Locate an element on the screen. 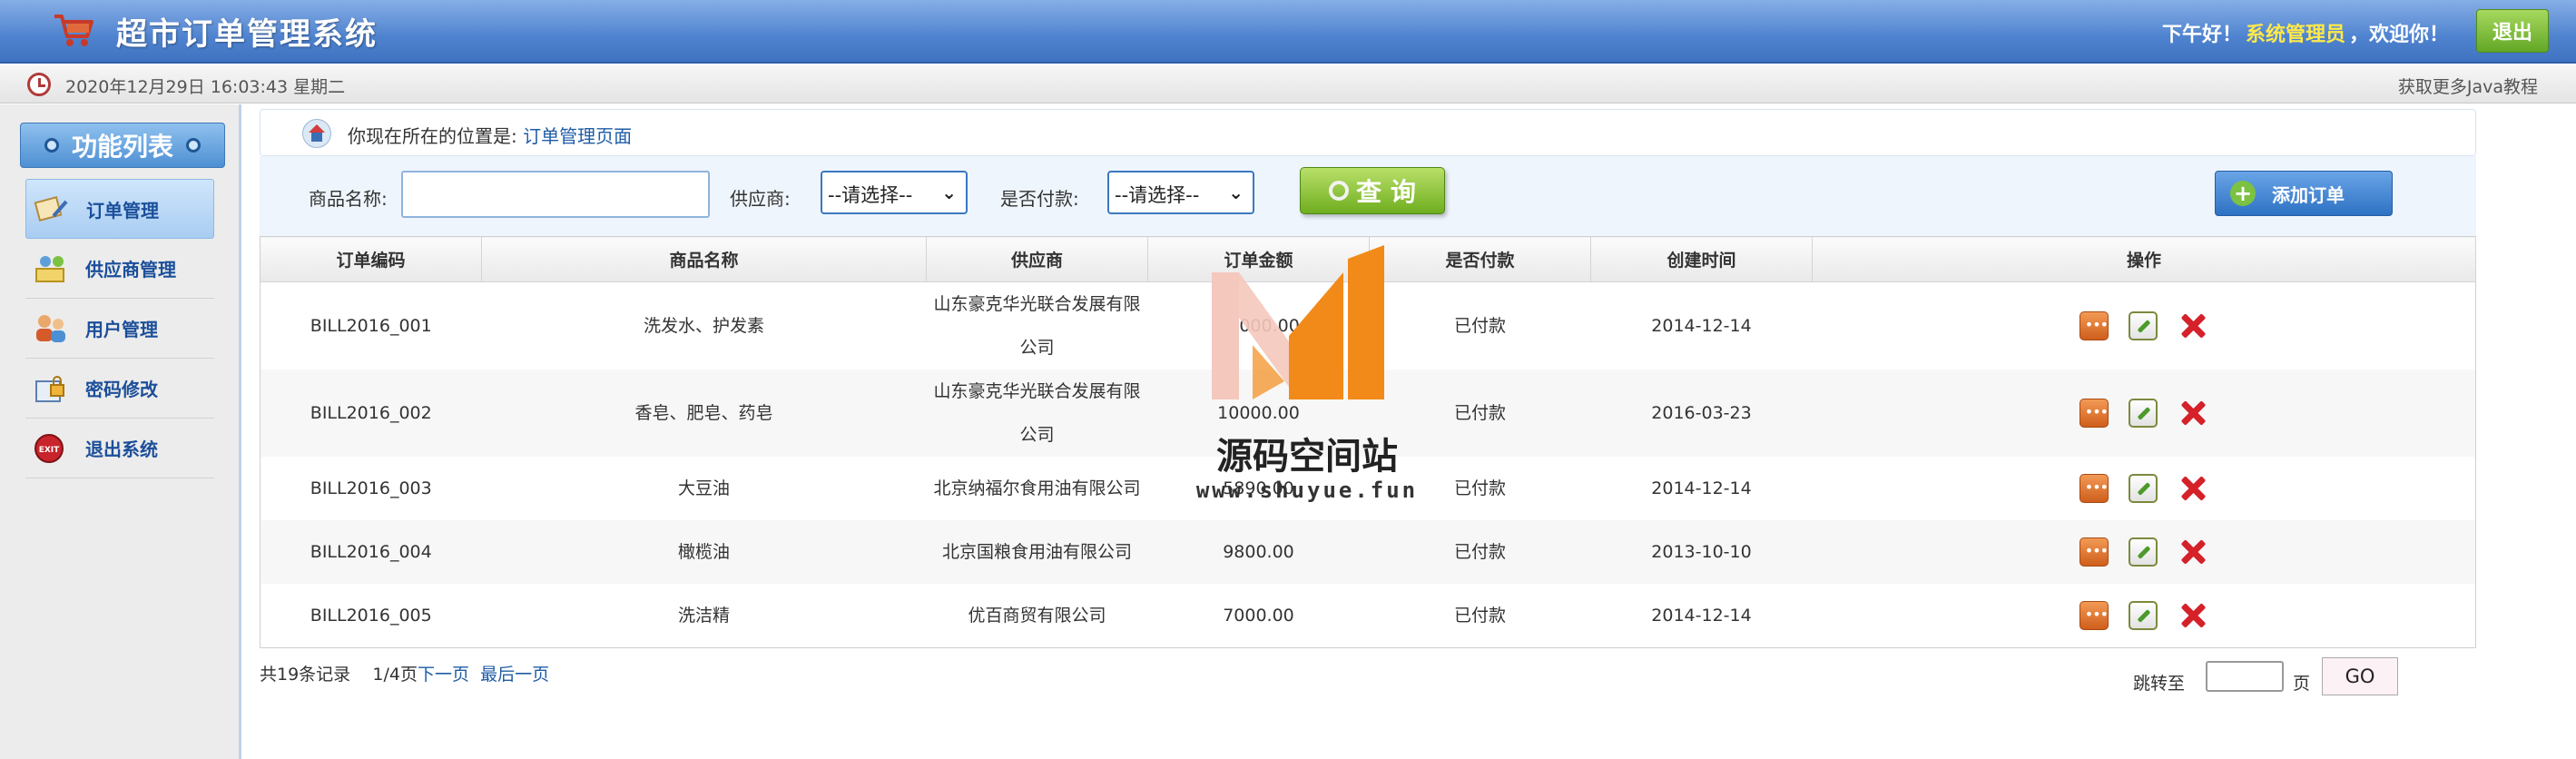  exit-icon: EXIT is located at coordinates (49, 448).